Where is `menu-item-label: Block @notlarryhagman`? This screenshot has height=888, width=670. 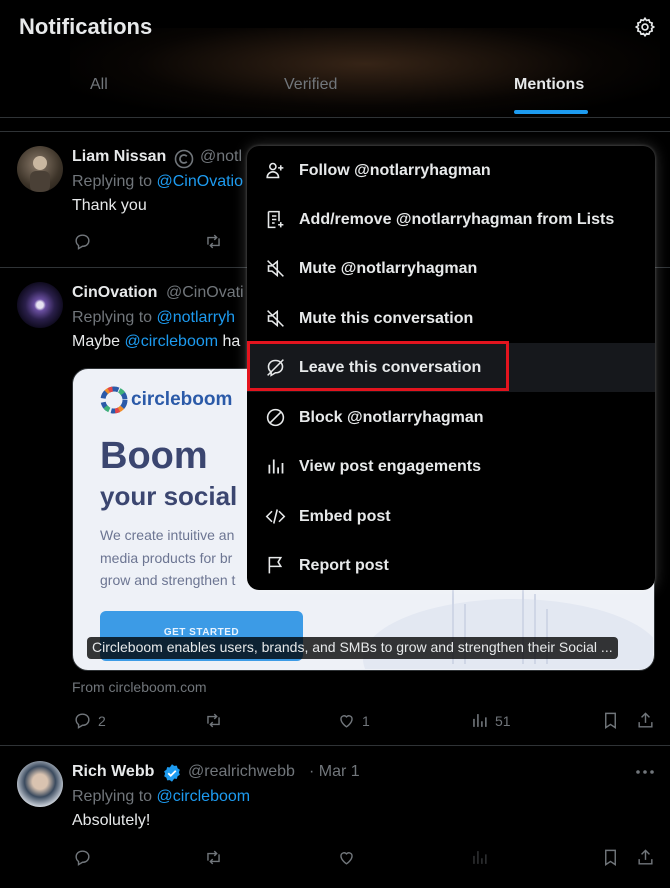 menu-item-label: Block @notlarryhagman is located at coordinates (391, 417).